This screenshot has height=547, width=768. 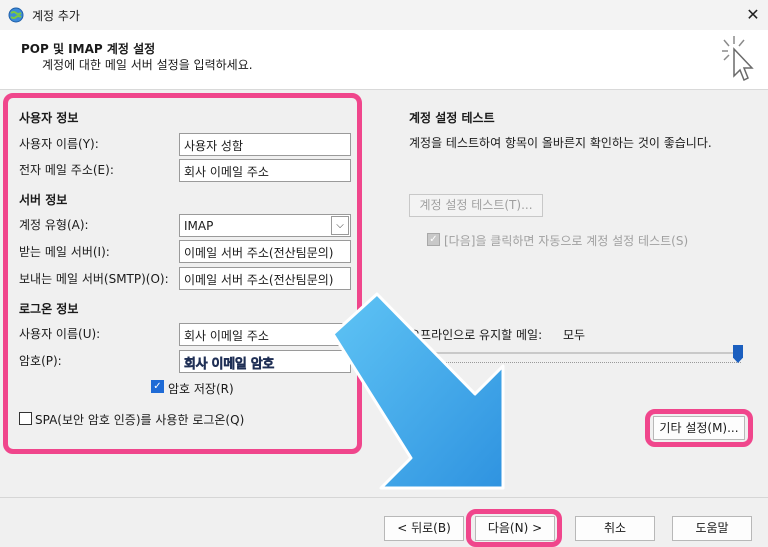 What do you see at coordinates (16, 15) in the screenshot?
I see `globe-icon` at bounding box center [16, 15].